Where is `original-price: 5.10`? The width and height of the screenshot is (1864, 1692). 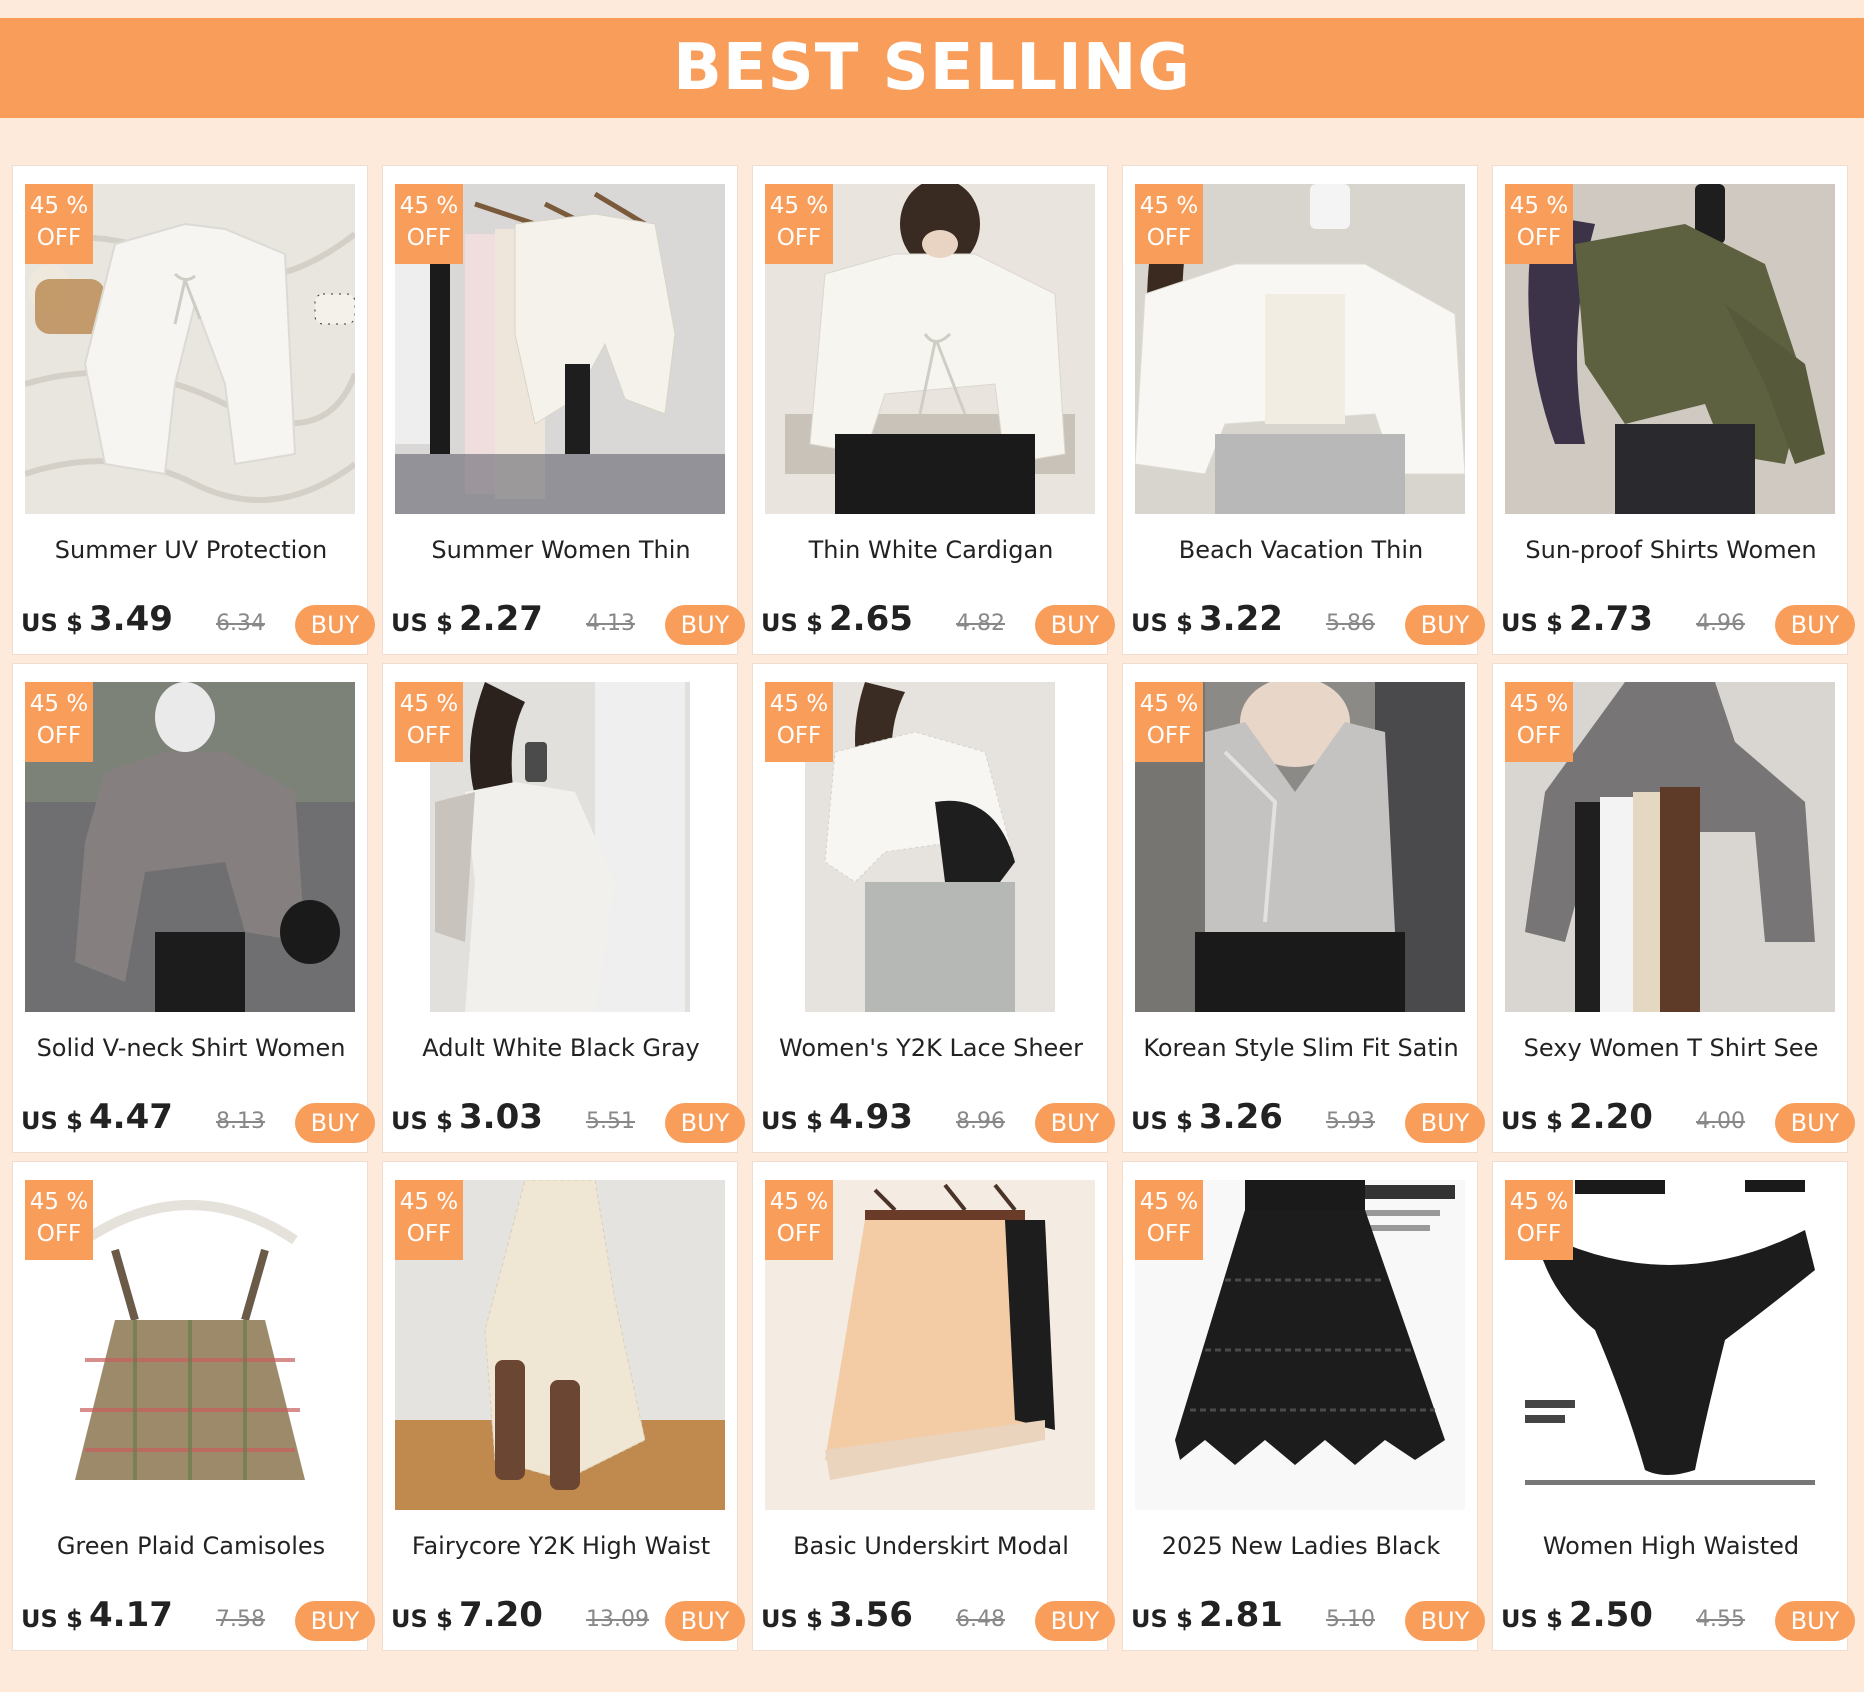 original-price: 5.10 is located at coordinates (1350, 1619).